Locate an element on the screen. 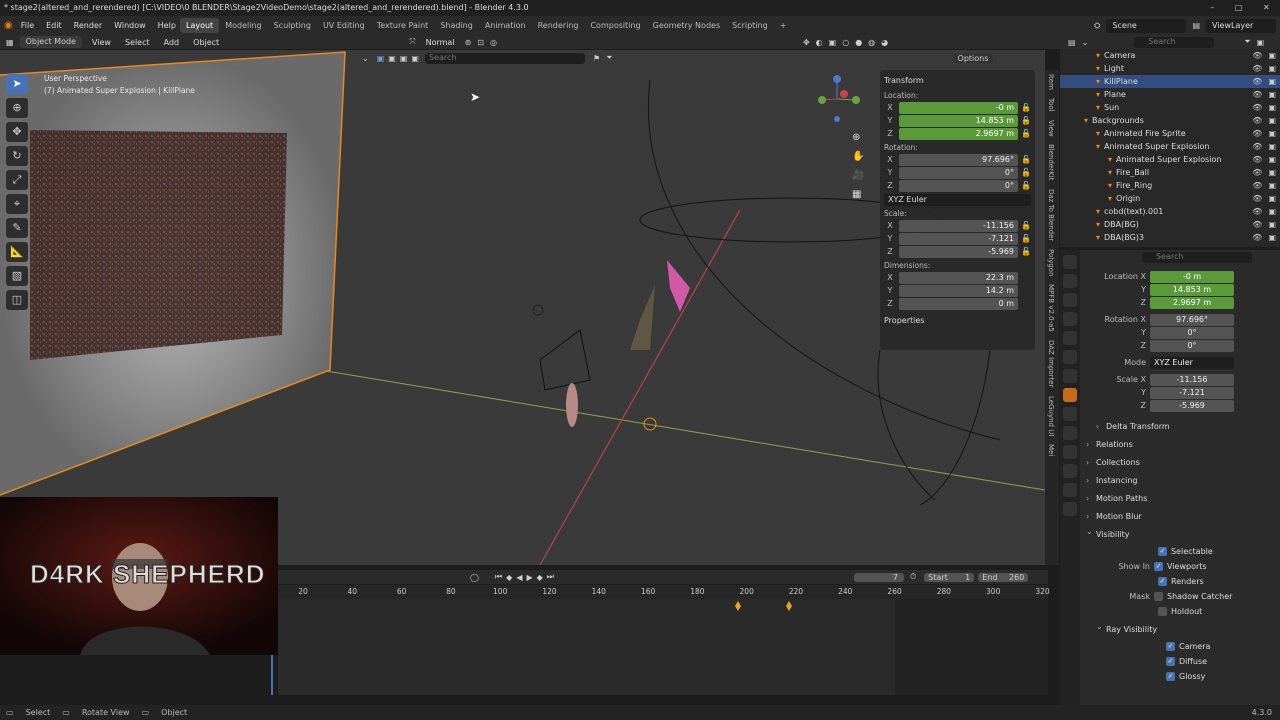 The width and height of the screenshot is (1280, 720). scale-tool-icon: ⤢ is located at coordinates (17, 180).